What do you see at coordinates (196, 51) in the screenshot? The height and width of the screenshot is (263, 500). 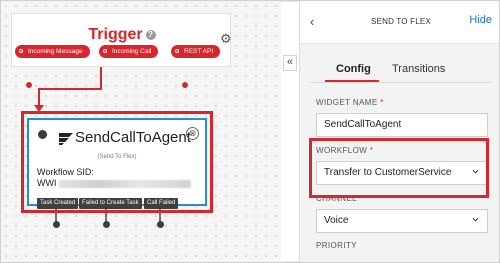 I see `rest-api-pill: REST API` at bounding box center [196, 51].